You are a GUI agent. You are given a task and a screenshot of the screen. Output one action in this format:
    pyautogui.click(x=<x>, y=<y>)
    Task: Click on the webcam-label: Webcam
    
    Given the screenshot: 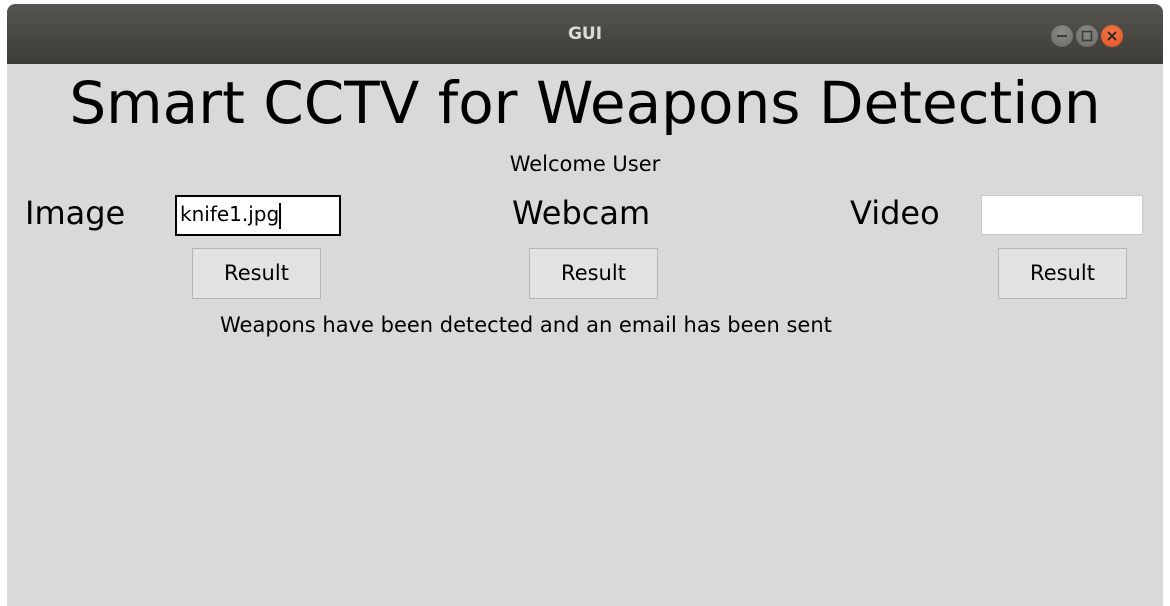 What is the action you would take?
    pyautogui.click(x=581, y=213)
    